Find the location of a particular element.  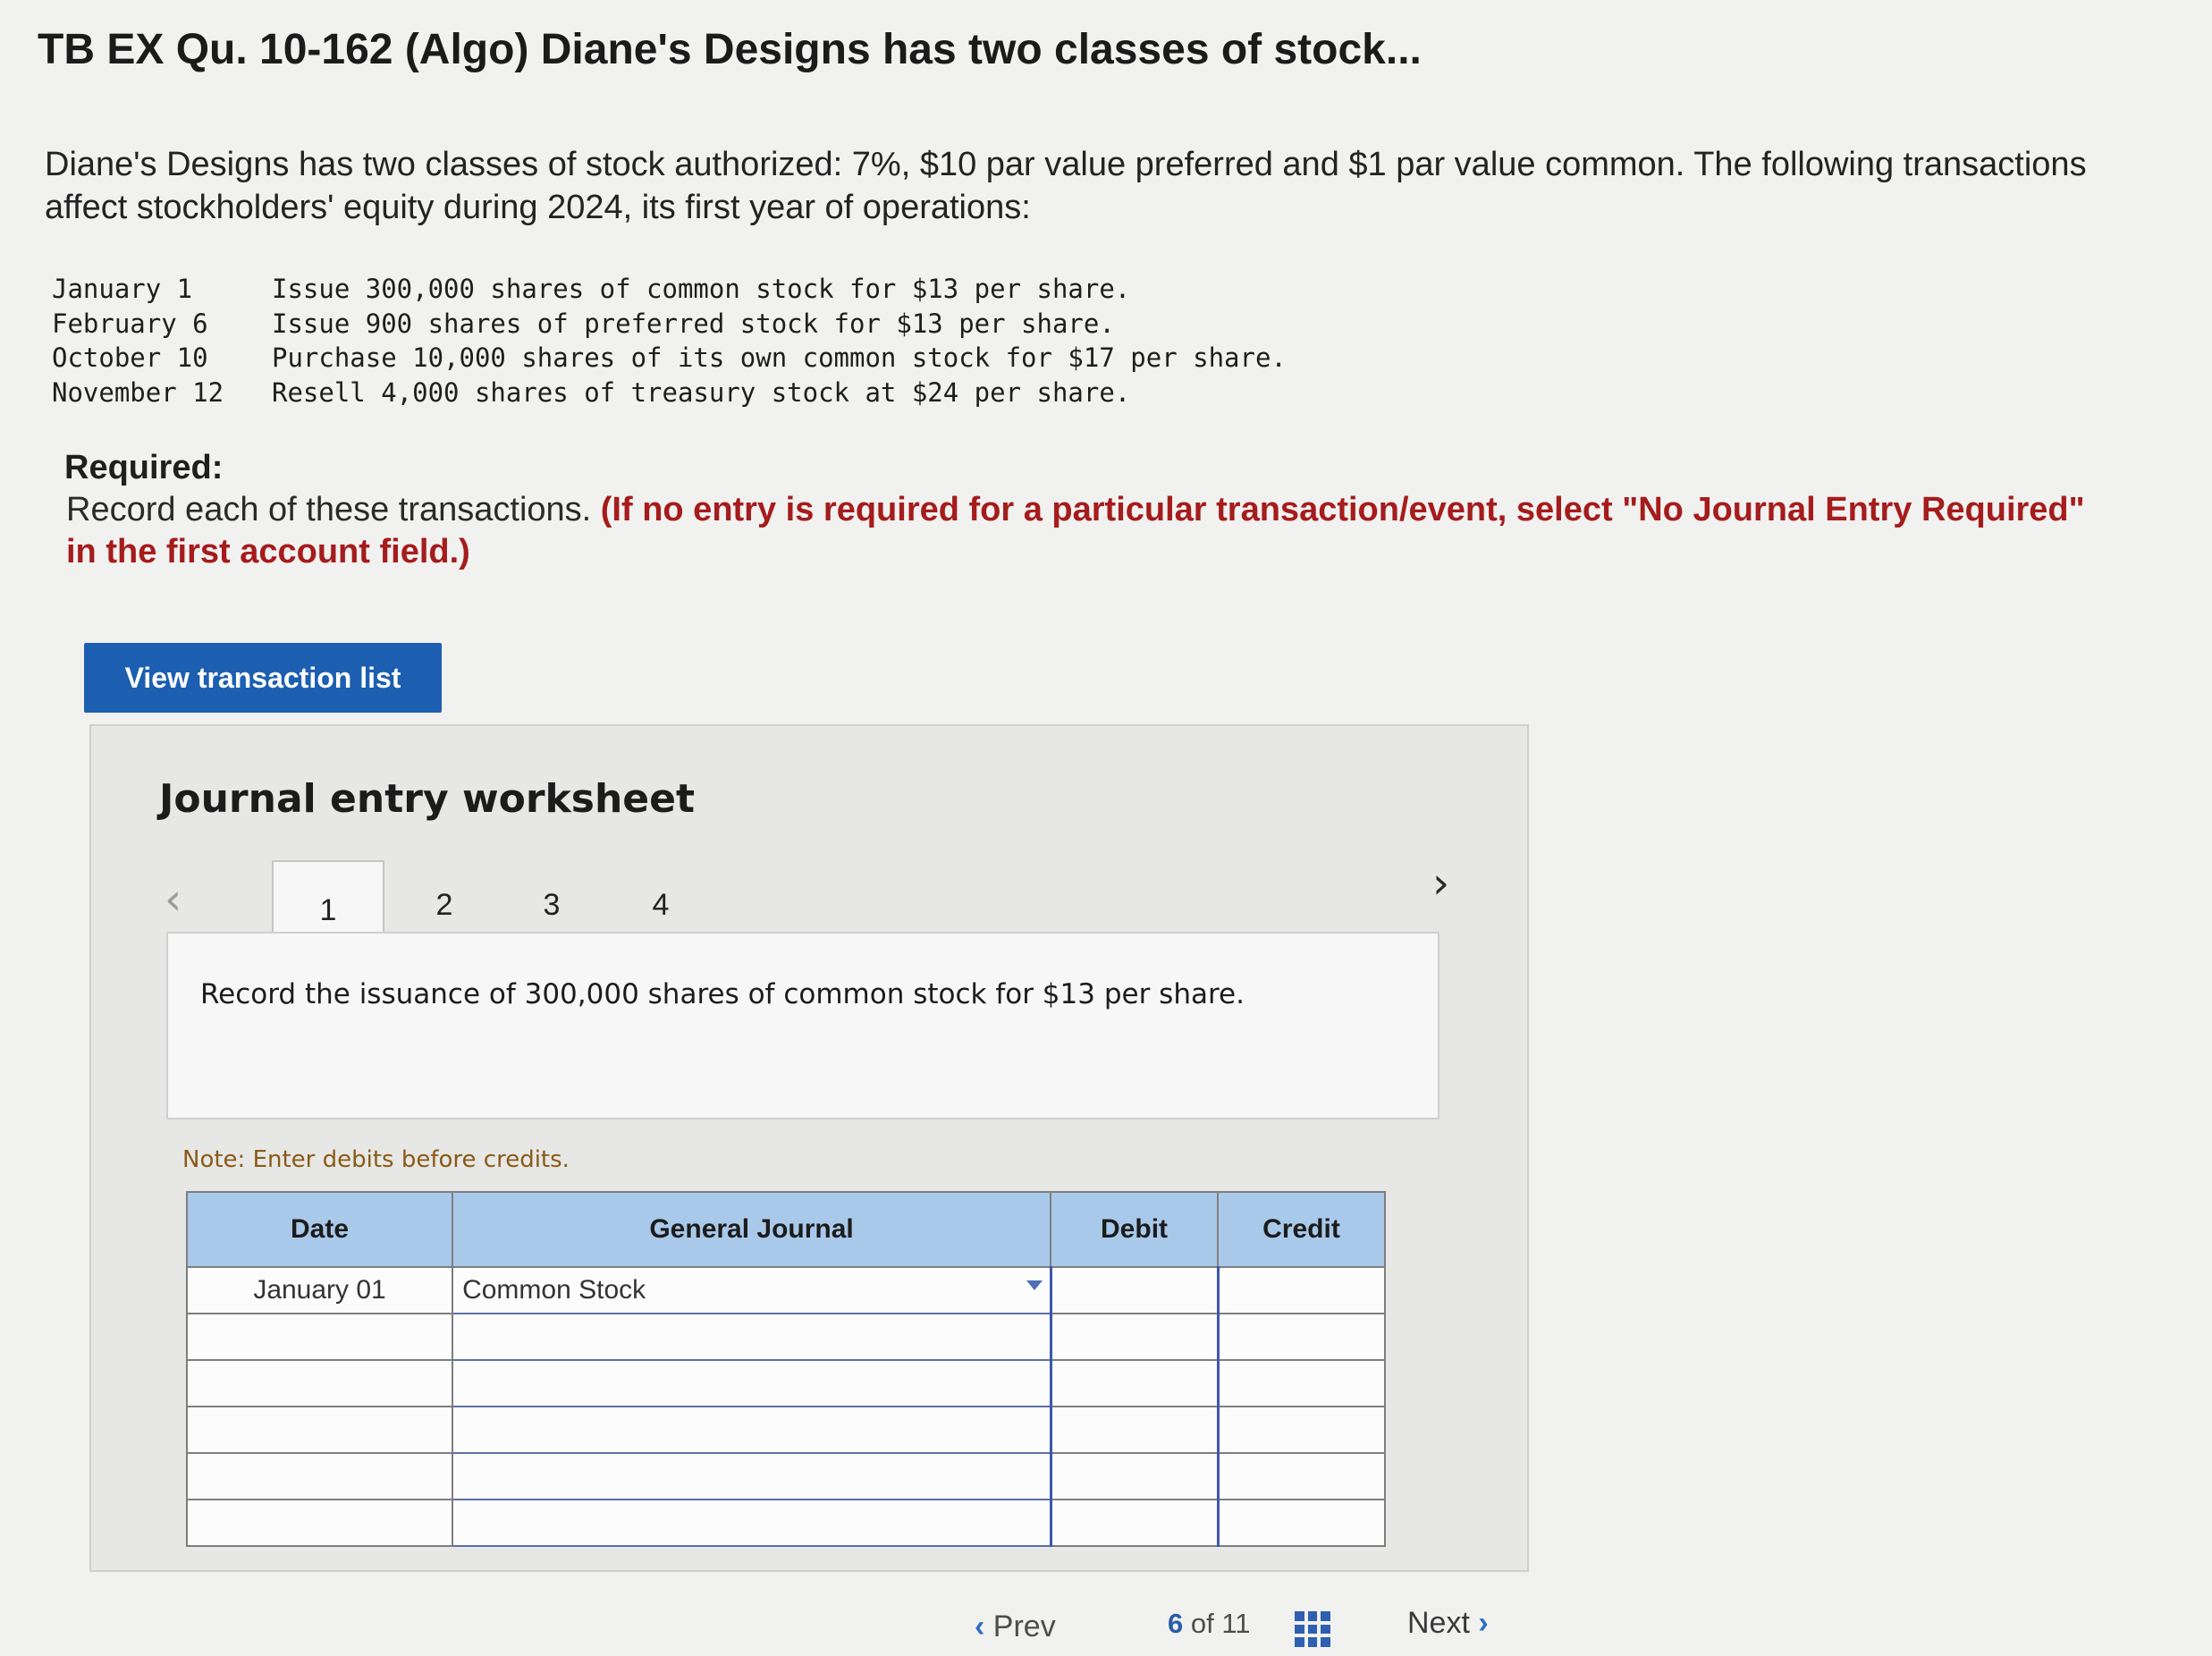

account-select: Common Stock is located at coordinates (752, 1290).